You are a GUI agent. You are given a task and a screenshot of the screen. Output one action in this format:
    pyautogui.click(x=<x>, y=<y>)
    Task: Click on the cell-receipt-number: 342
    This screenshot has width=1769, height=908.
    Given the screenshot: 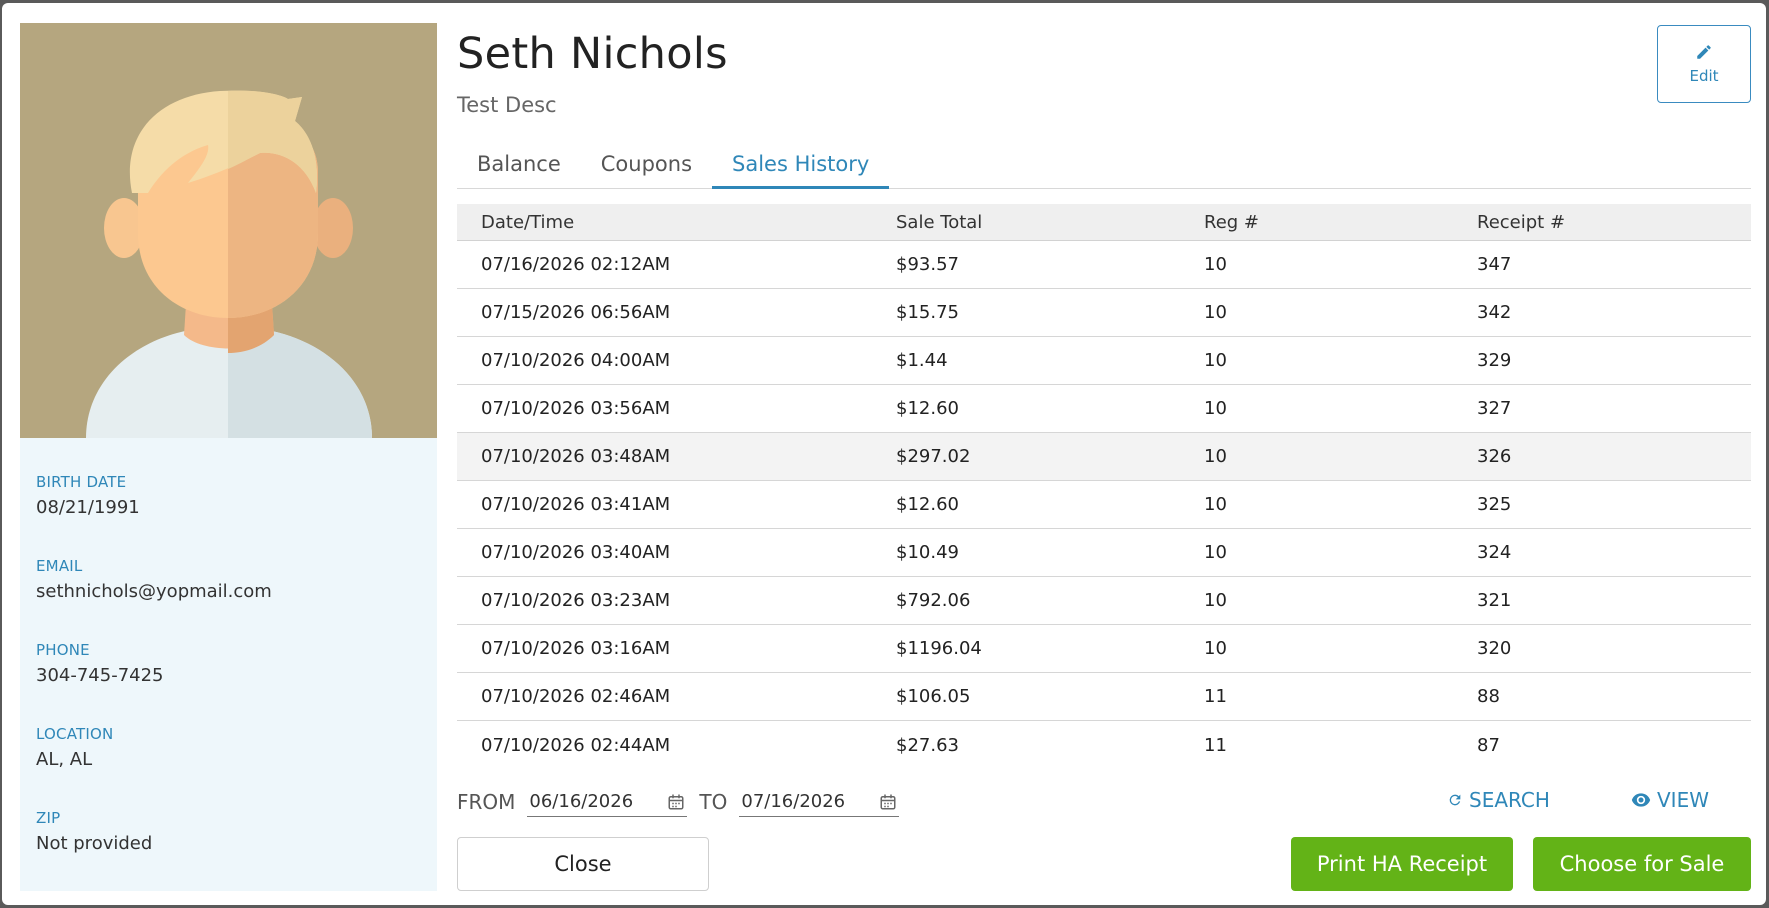 What is the action you would take?
    pyautogui.click(x=1494, y=312)
    